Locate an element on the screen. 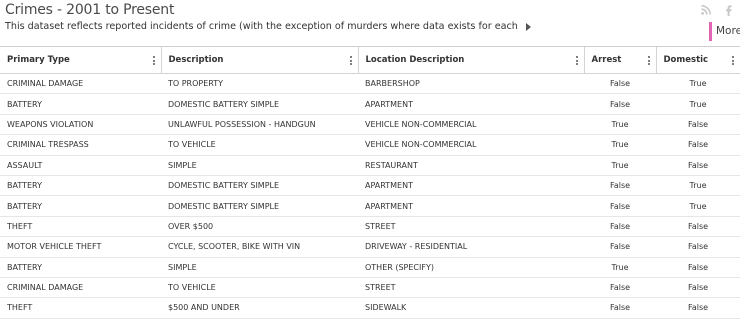 The height and width of the screenshot is (319, 740). table-row: BATTERY SIMPLE OTHER (SPECIFY) True False is located at coordinates (370, 267).